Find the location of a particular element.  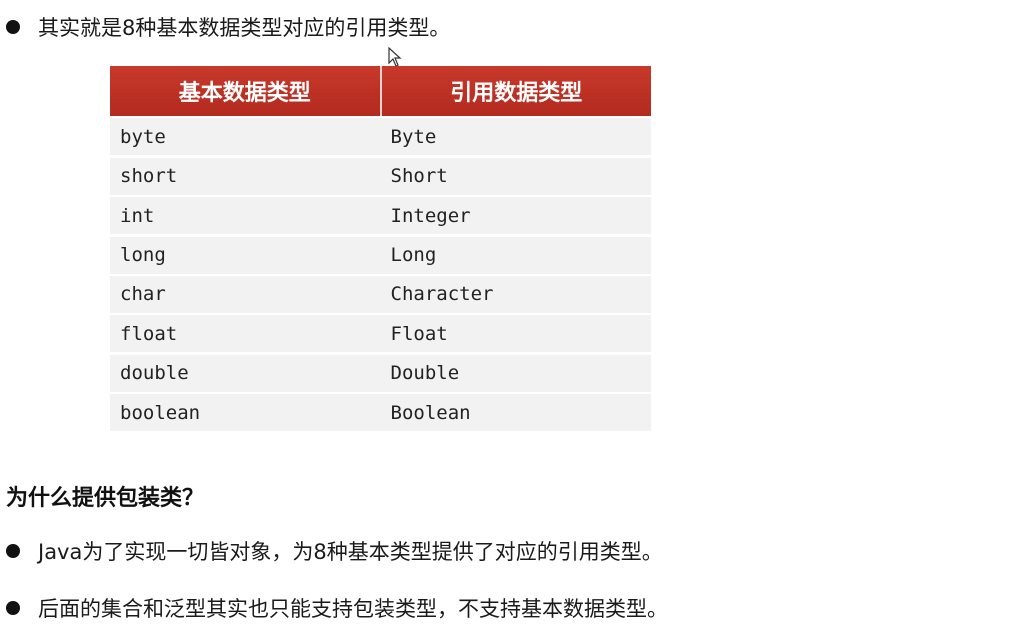

intro-bullet: 其实就是8种基本数据类型对应的引用类型。 is located at coordinates (228, 27).